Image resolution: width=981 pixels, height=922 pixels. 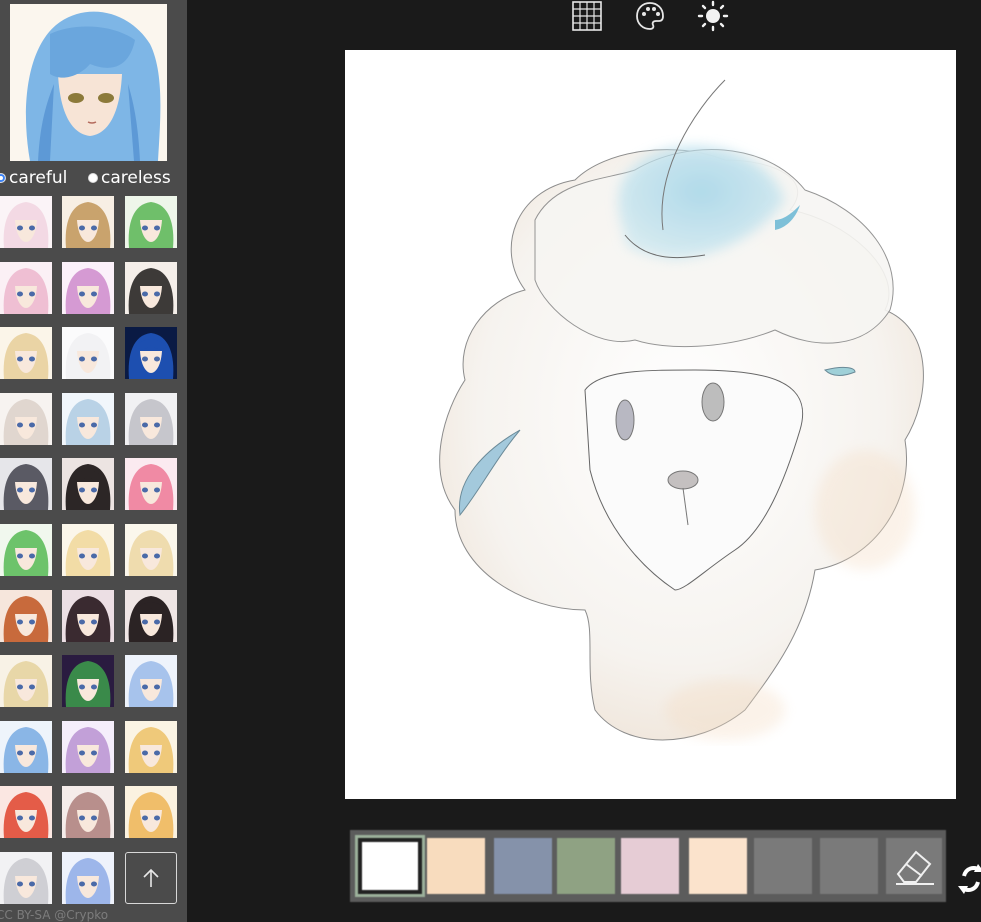 I want to click on mode-careful-option: careful, so click(x=33, y=178).